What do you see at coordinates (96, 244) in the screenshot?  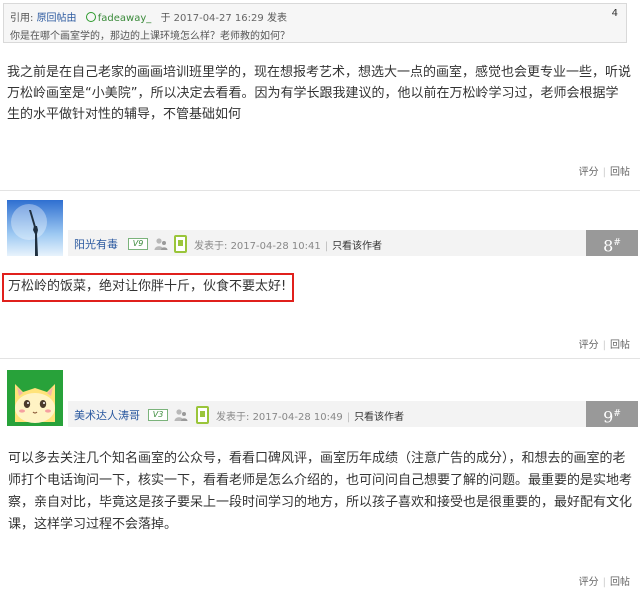 I see `username: 阳光有毒` at bounding box center [96, 244].